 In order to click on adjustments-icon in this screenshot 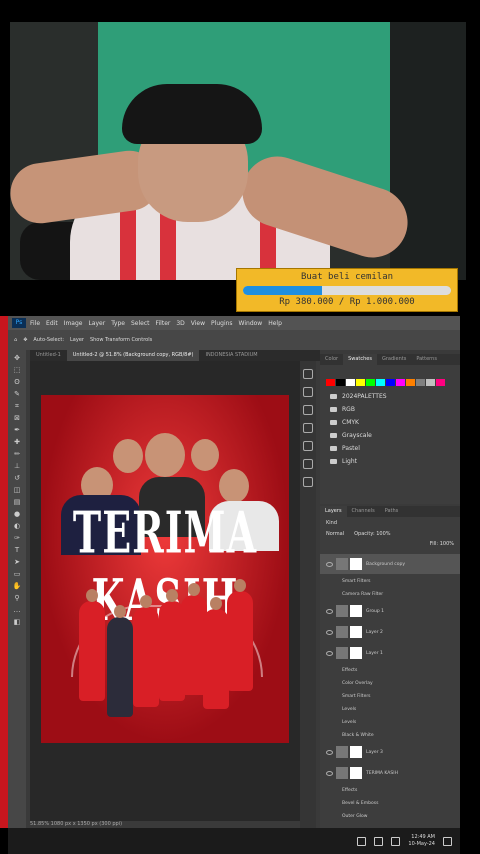, I will do `click(308, 410)`.